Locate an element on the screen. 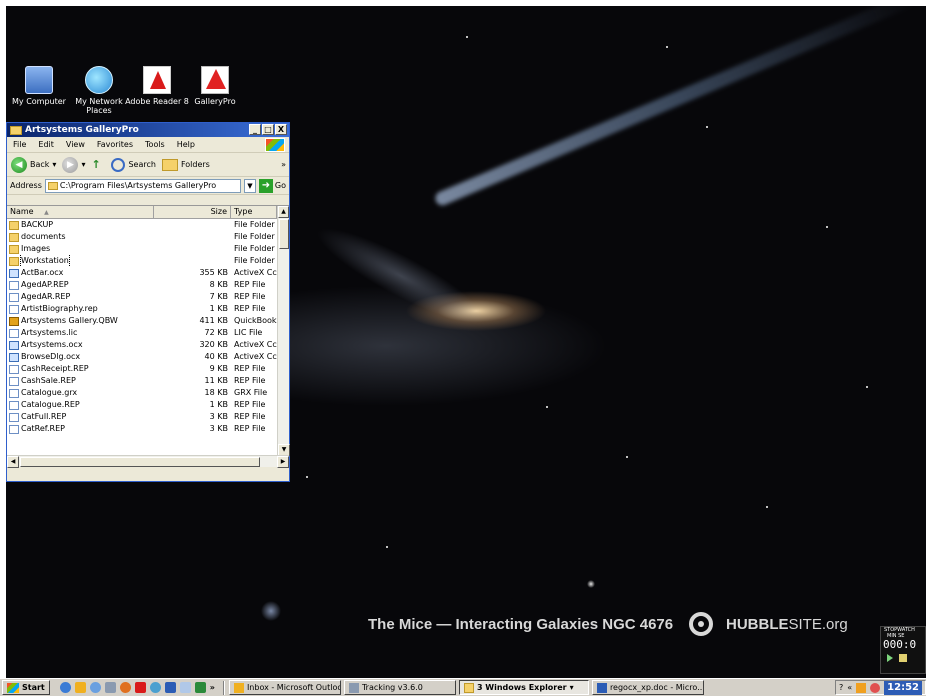 The width and height of the screenshot is (926, 696). menu-edit: Edit is located at coordinates (46, 144).